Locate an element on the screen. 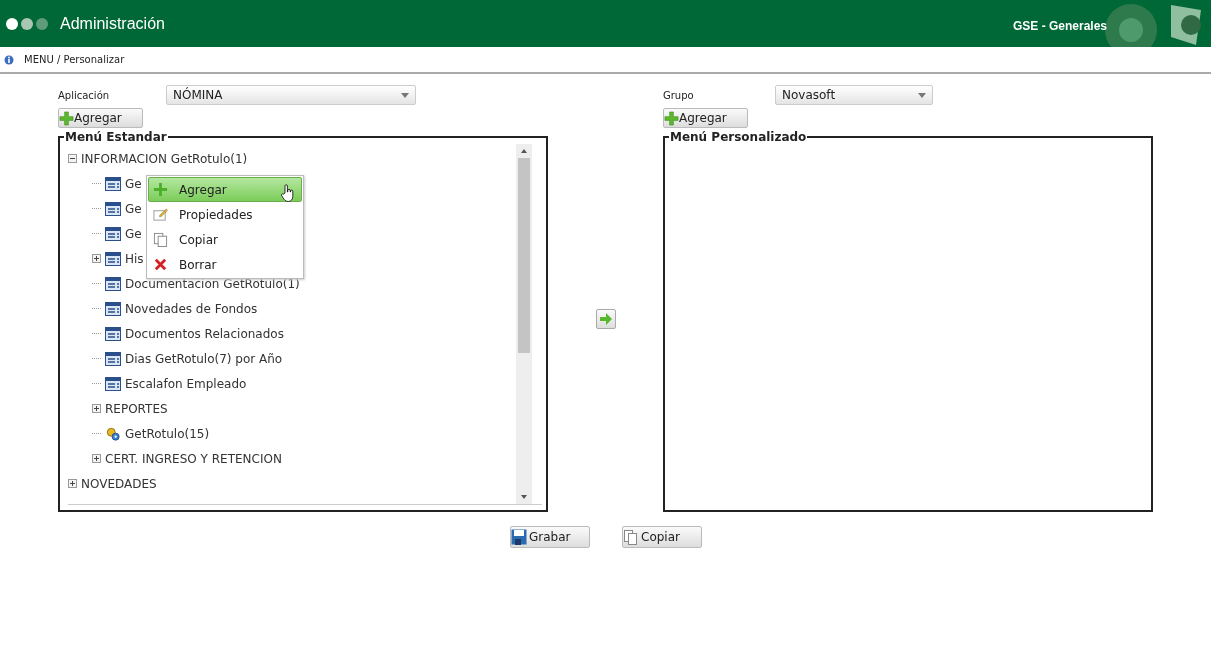 The width and height of the screenshot is (1211, 668). group-dropdown: Novasoft is located at coordinates (854, 95).